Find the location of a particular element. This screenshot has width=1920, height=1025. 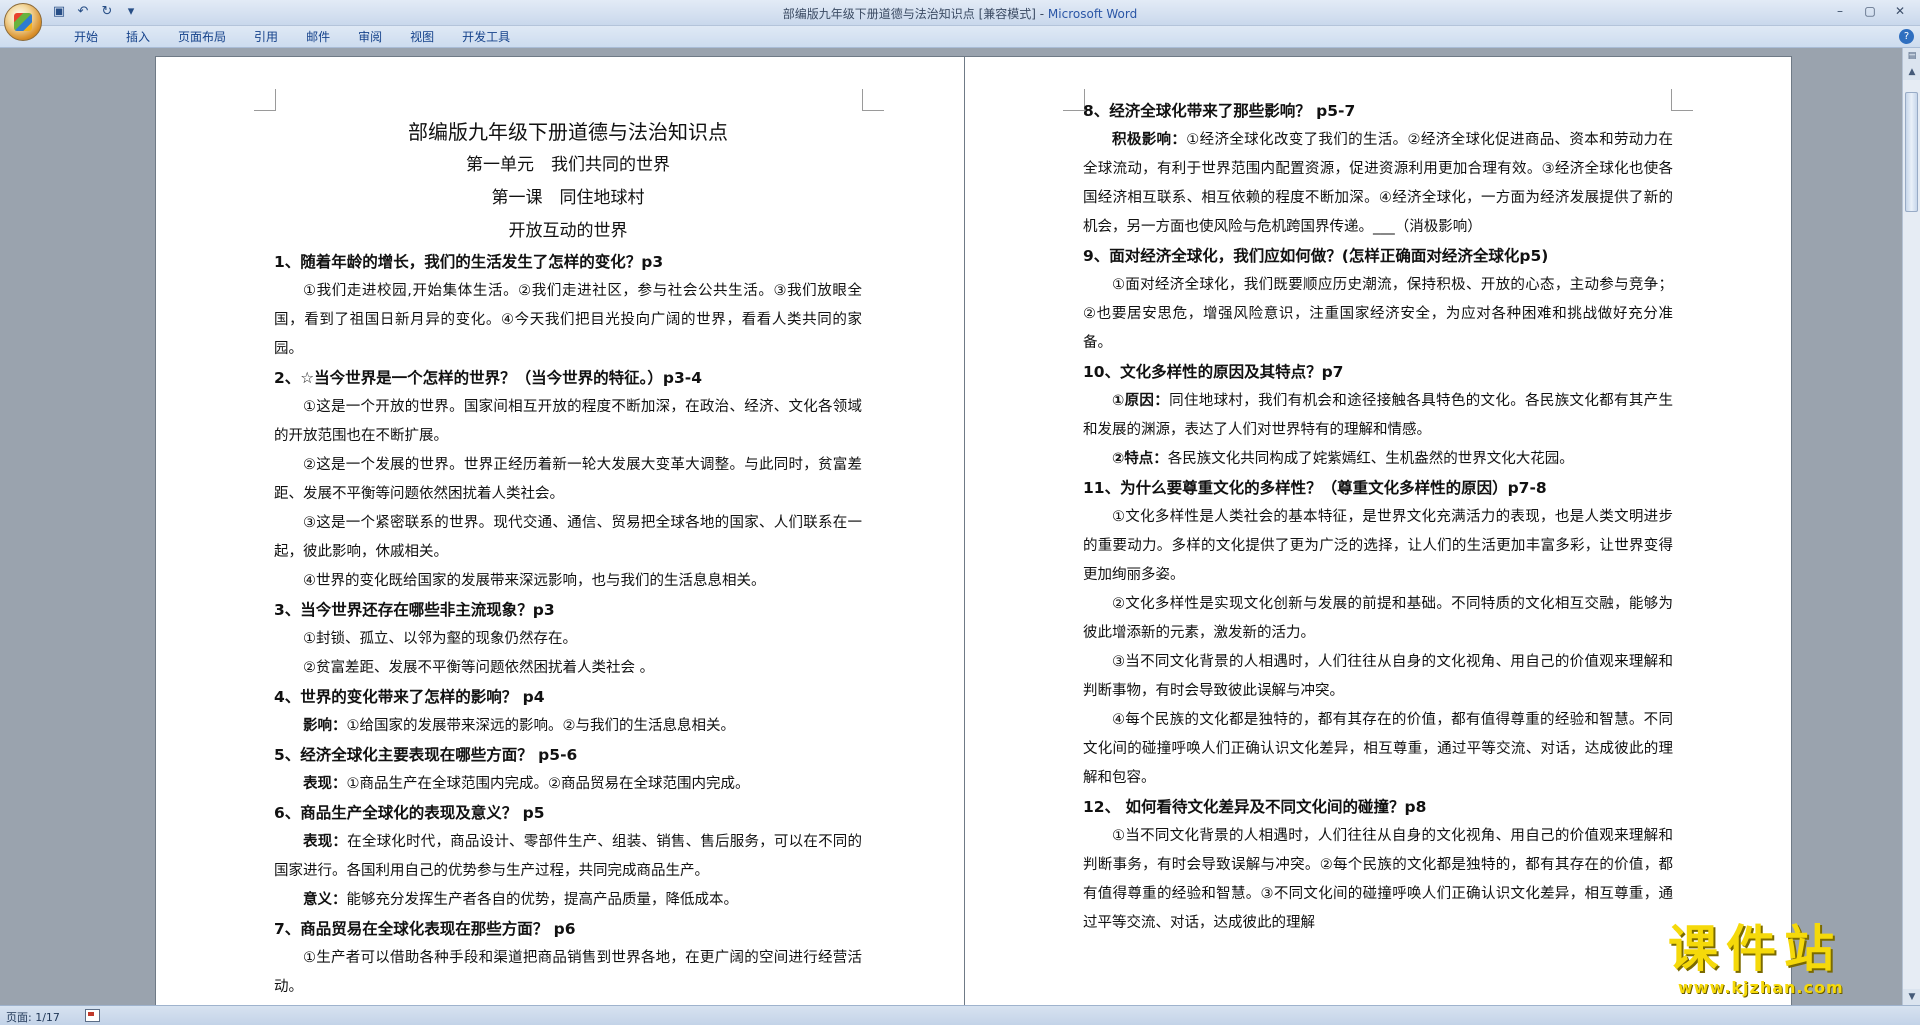

window-controls: – ▢ ✕ is located at coordinates (1870, 11).